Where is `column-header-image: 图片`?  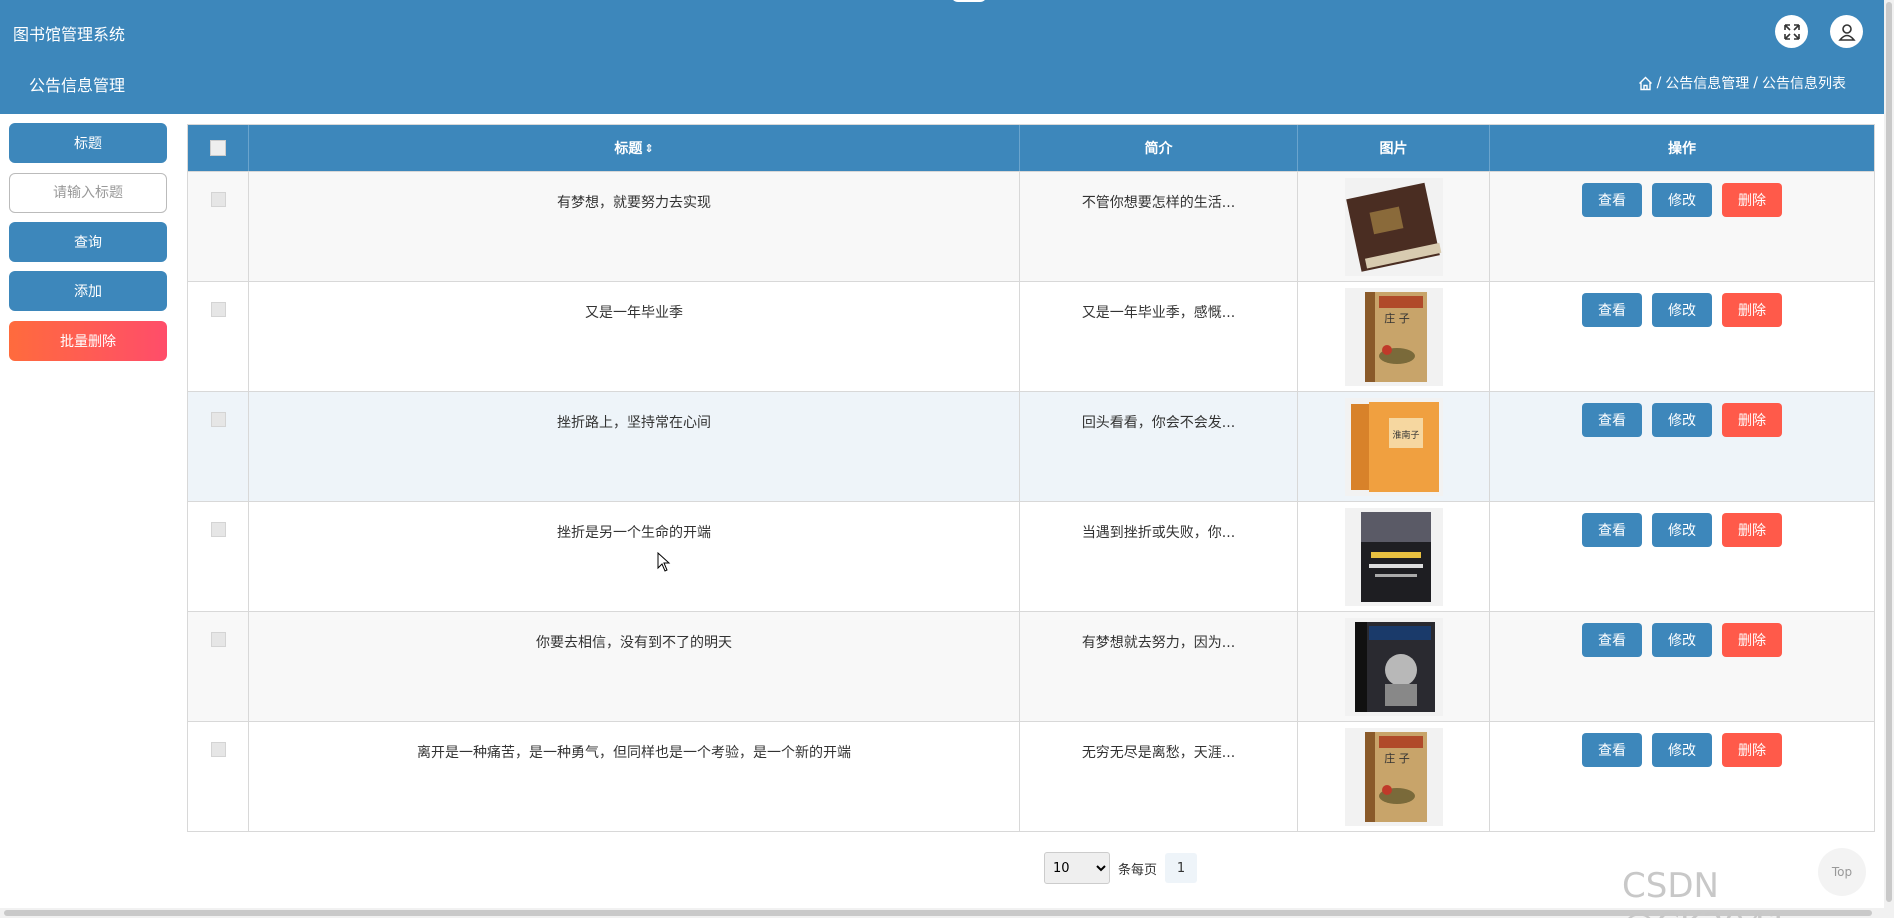
column-header-image: 图片 is located at coordinates (1394, 148).